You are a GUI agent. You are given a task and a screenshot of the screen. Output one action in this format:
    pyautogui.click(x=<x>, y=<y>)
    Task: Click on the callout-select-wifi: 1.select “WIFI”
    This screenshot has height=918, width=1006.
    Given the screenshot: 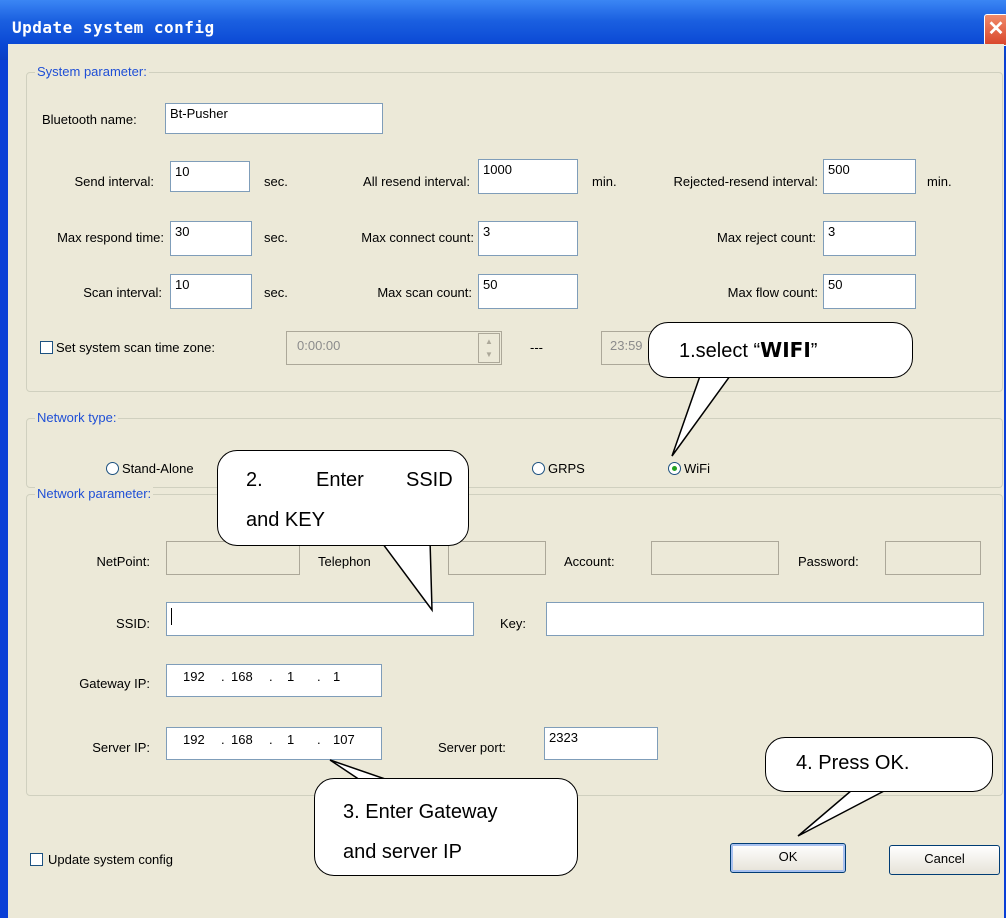 What is the action you would take?
    pyautogui.click(x=780, y=350)
    